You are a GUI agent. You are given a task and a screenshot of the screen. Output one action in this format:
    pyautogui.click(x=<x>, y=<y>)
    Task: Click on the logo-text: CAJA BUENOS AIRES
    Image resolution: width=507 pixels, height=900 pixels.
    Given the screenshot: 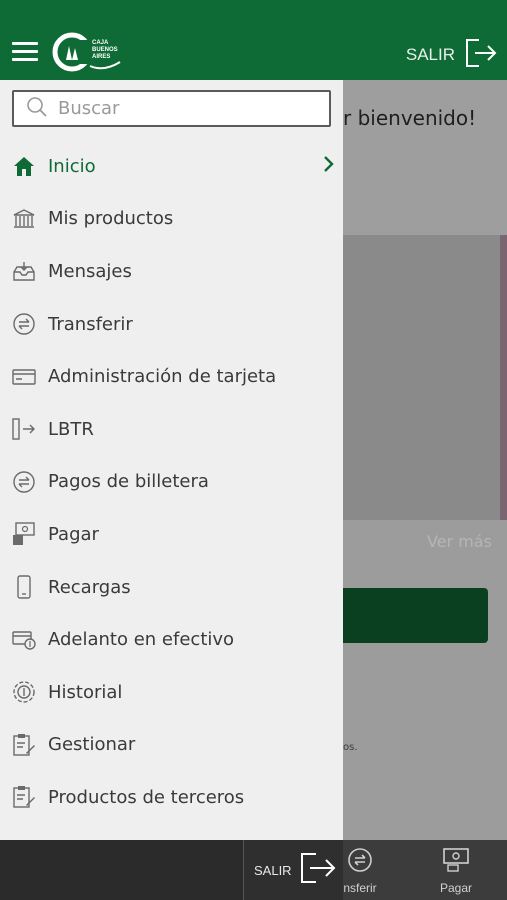 What is the action you would take?
    pyautogui.click(x=105, y=50)
    